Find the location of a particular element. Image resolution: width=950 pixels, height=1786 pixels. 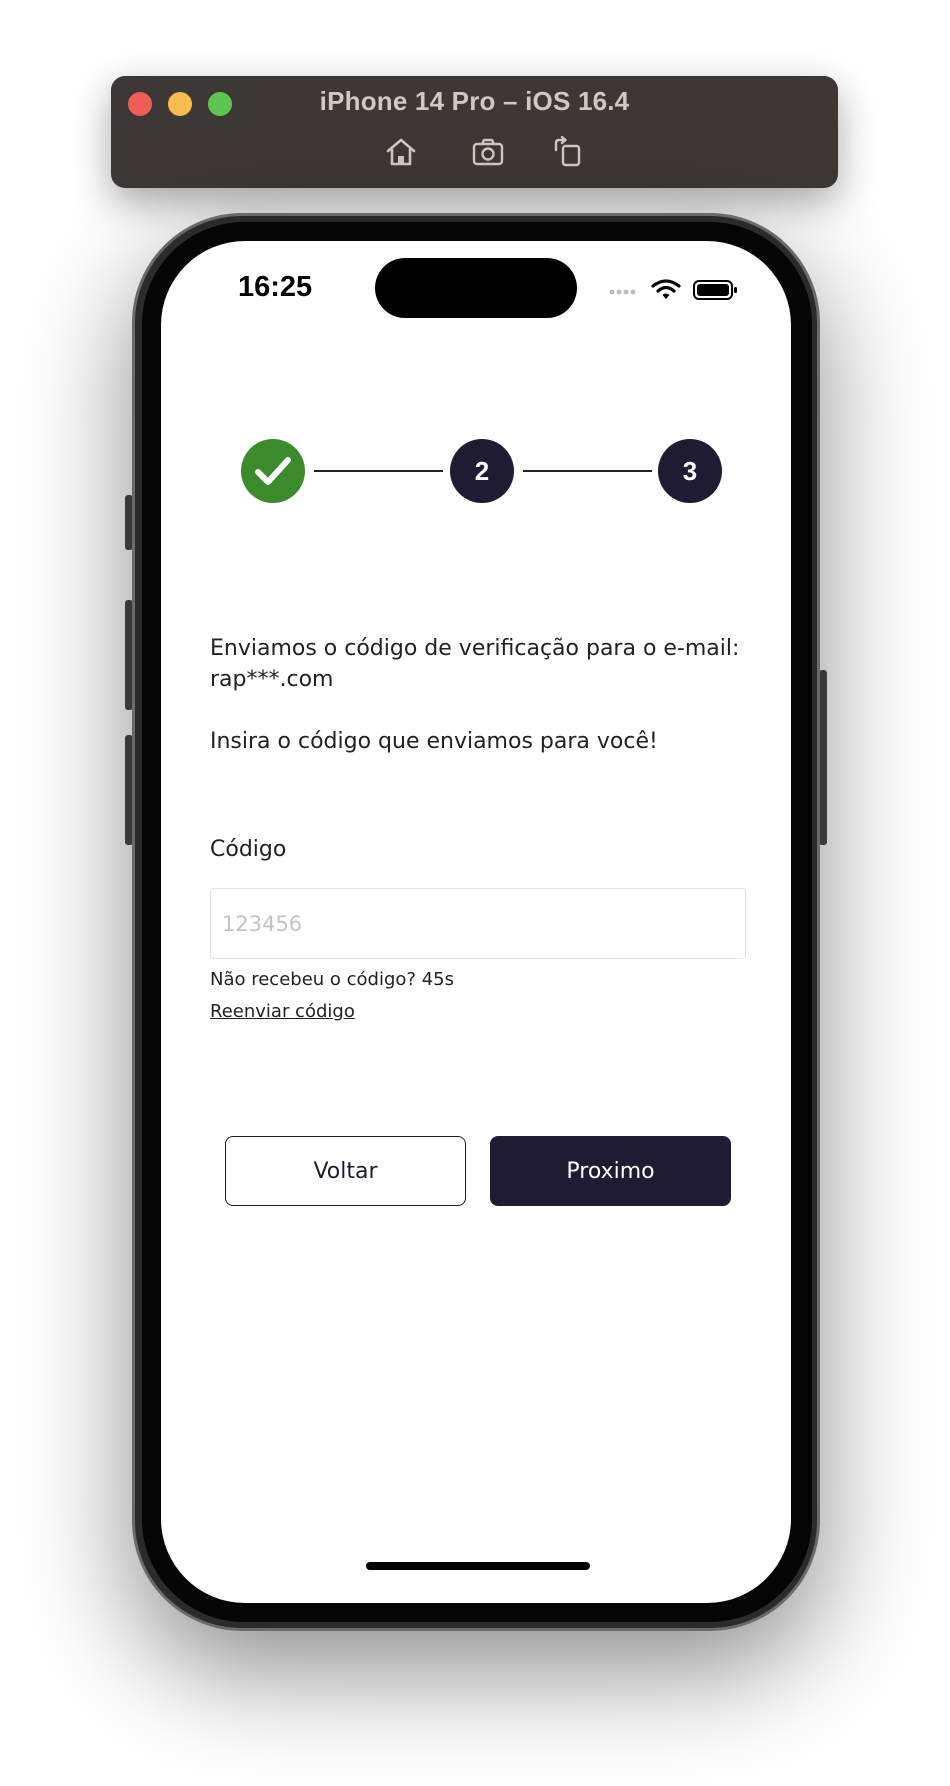

cellular-icon is located at coordinates (622, 292).